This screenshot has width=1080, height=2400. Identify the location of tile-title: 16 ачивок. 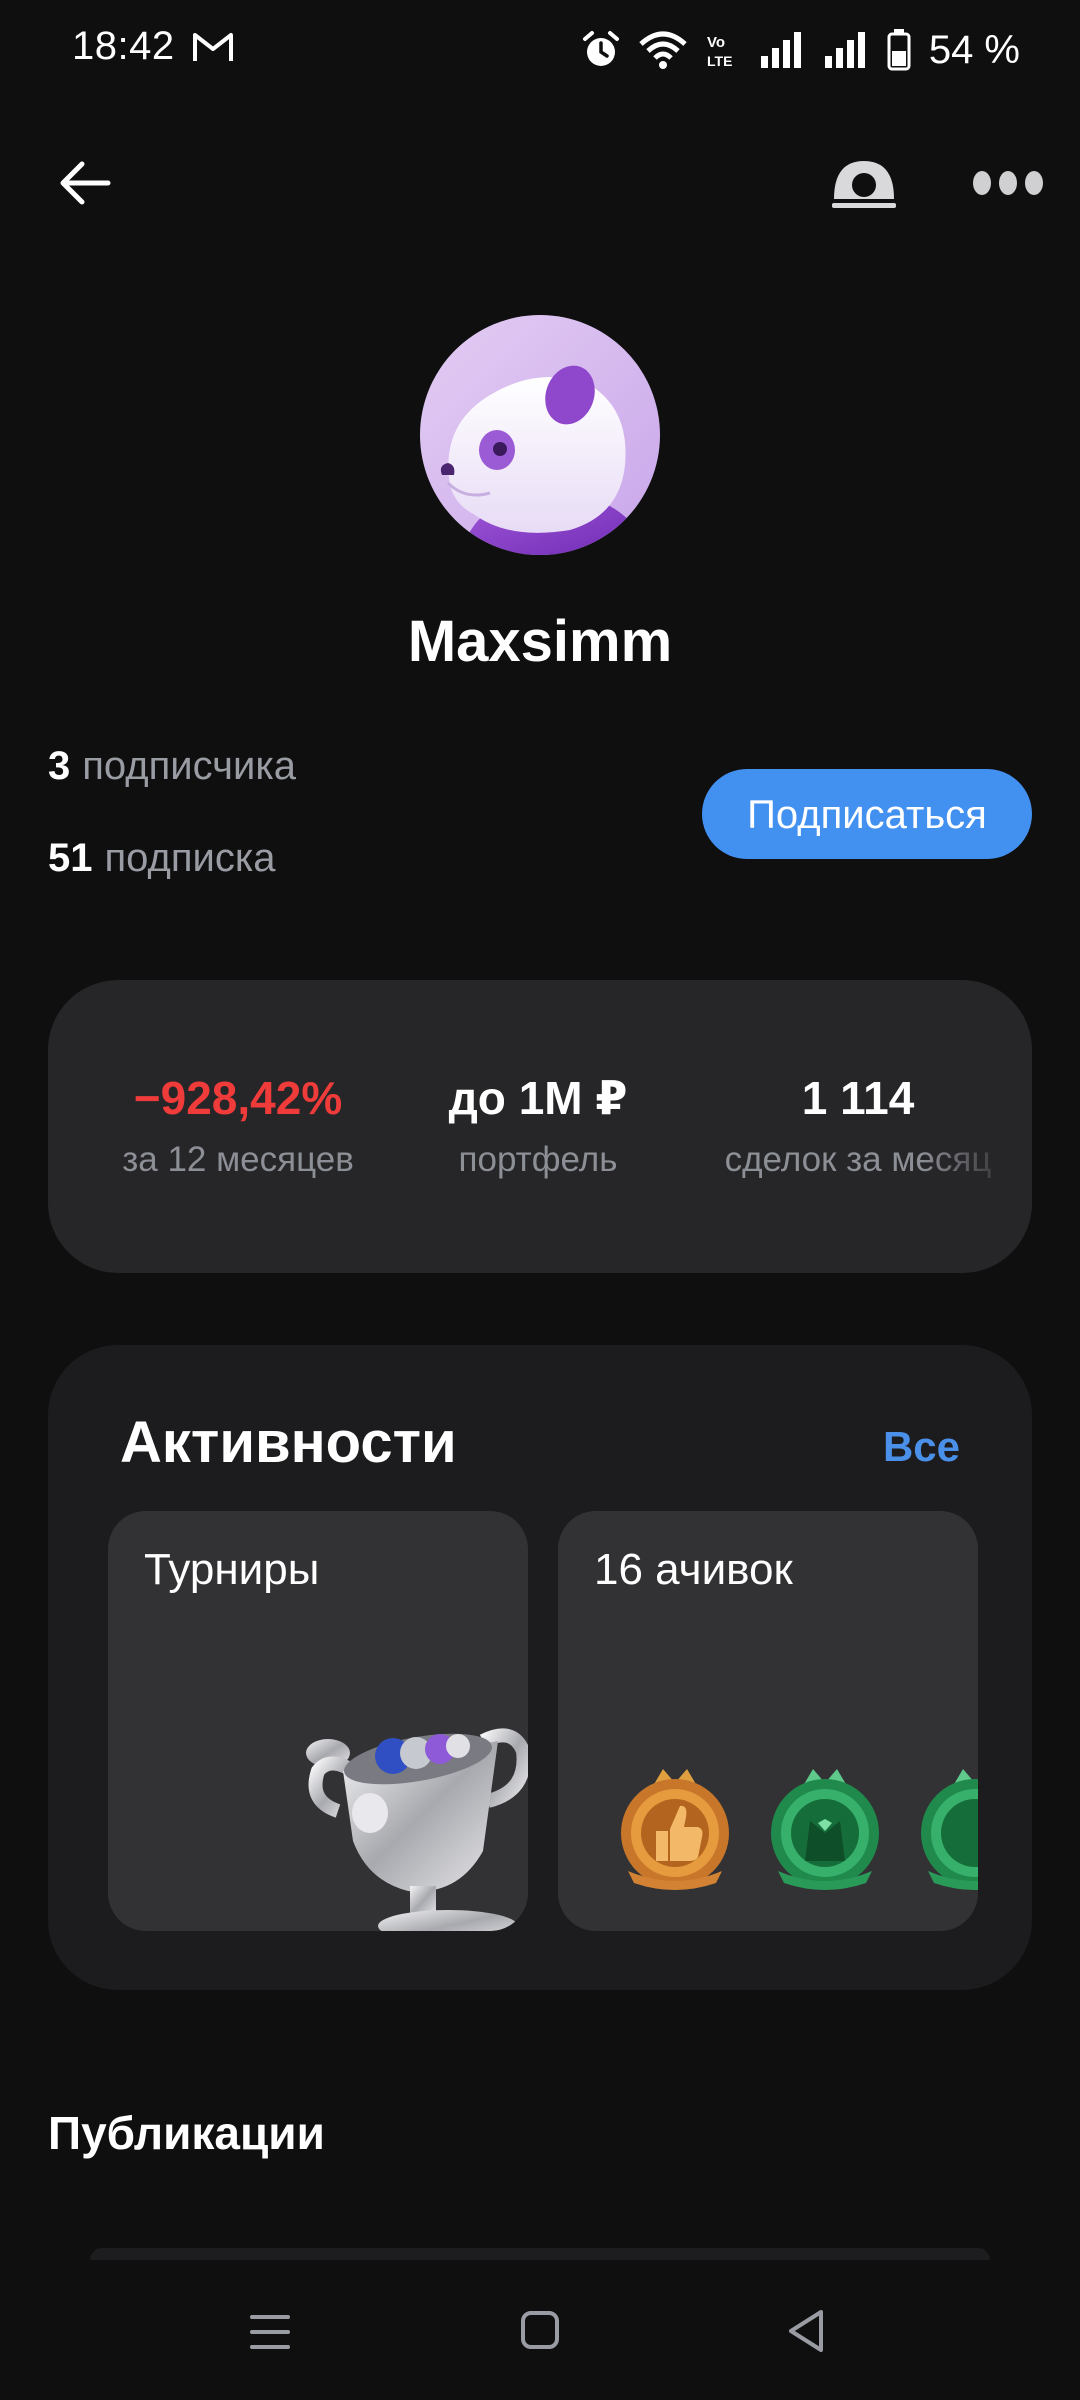
(693, 1569).